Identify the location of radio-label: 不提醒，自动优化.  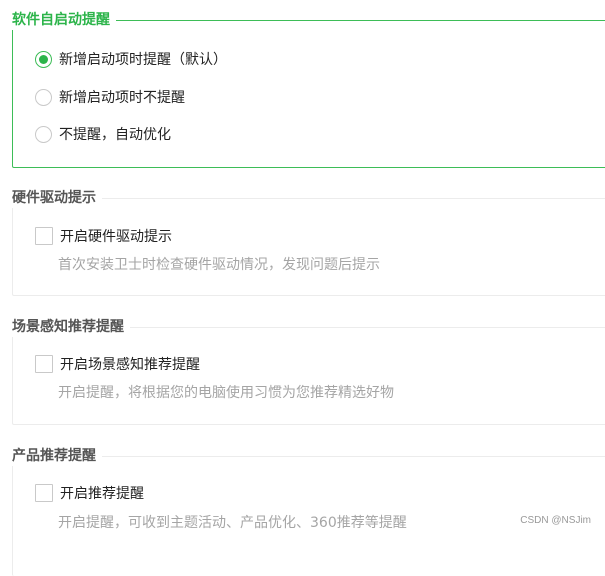
(115, 135).